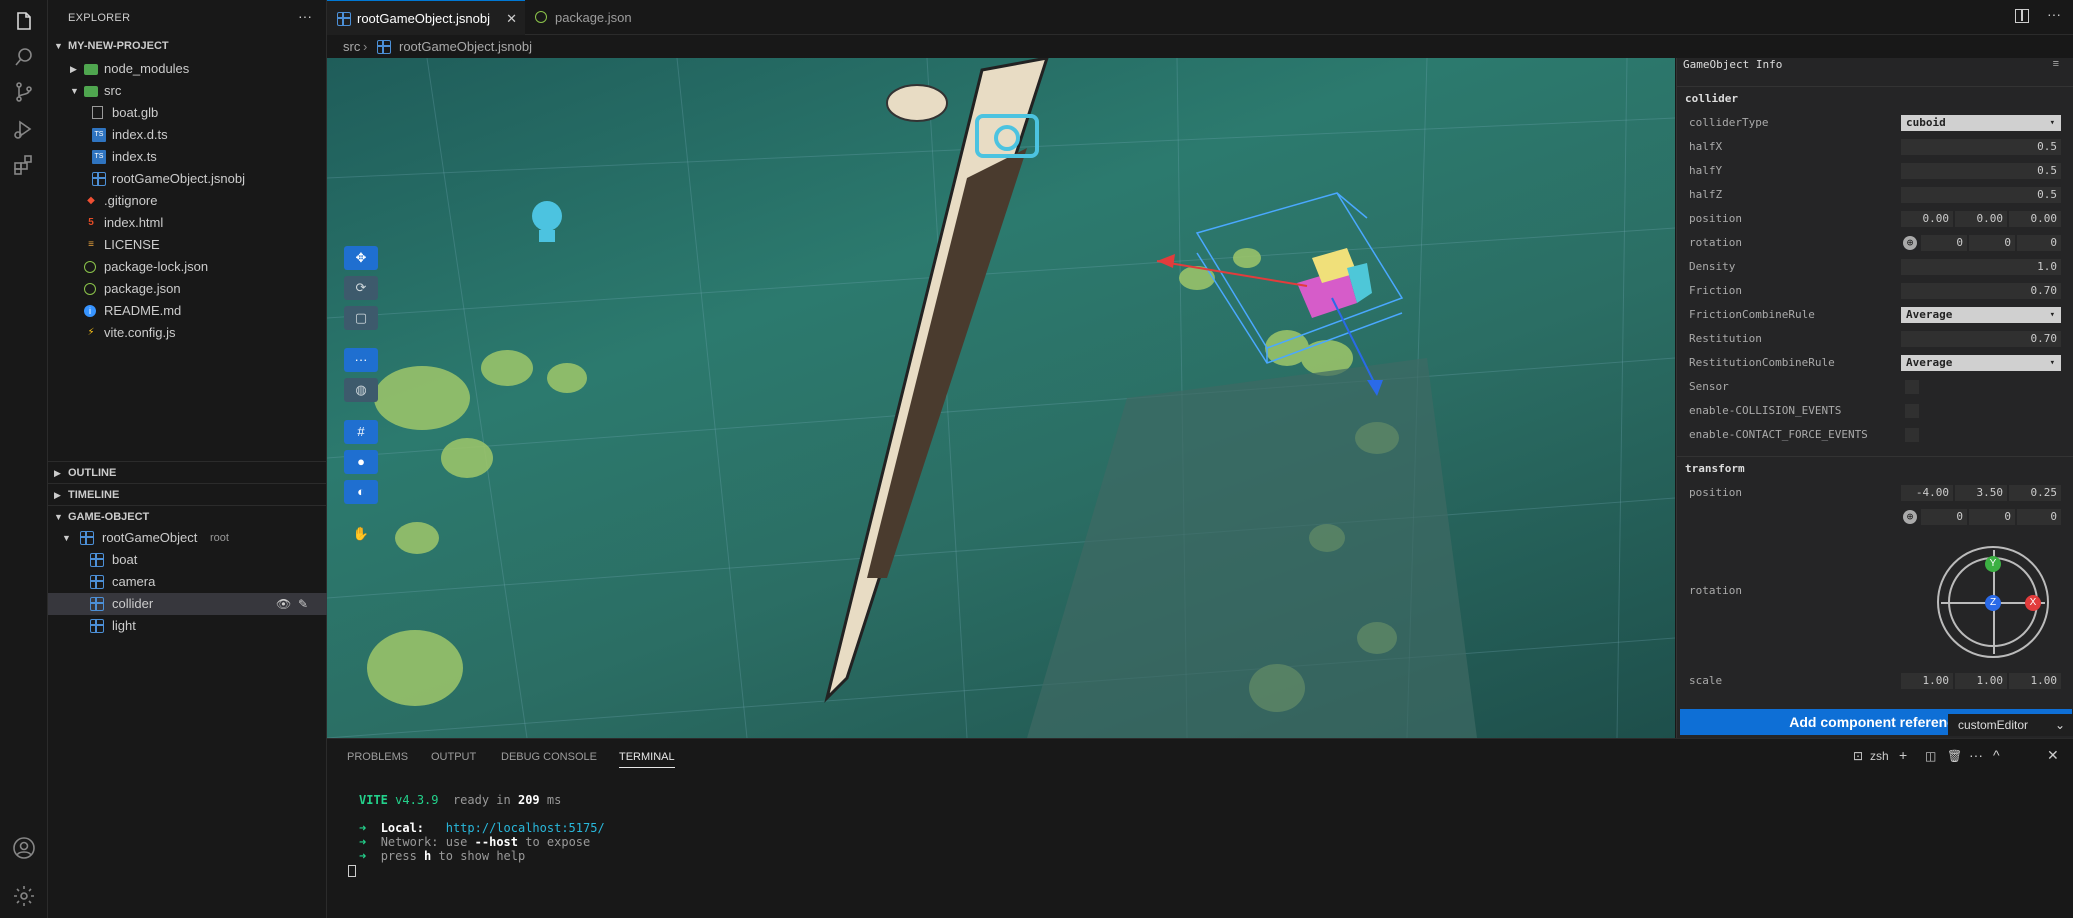 This screenshot has height=918, width=2073. Describe the element at coordinates (187, 91) in the screenshot. I see `tree-item-src: ▼ src` at that location.